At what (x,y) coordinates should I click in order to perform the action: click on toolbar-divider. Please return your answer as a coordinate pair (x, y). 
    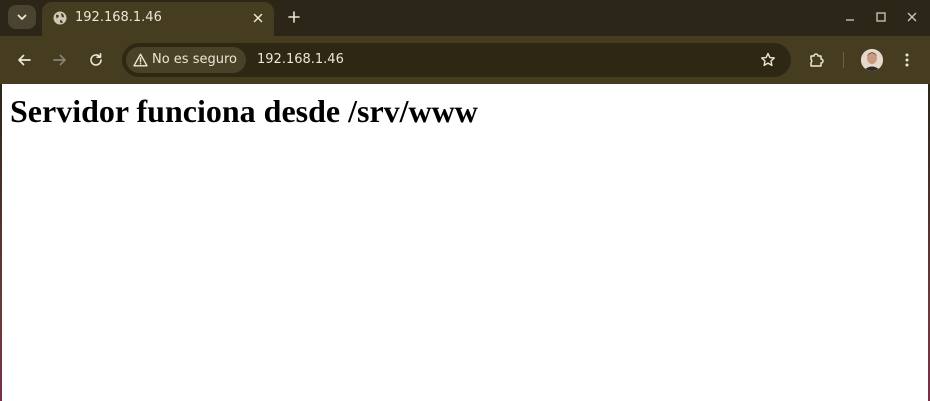
    Looking at the image, I should click on (843, 60).